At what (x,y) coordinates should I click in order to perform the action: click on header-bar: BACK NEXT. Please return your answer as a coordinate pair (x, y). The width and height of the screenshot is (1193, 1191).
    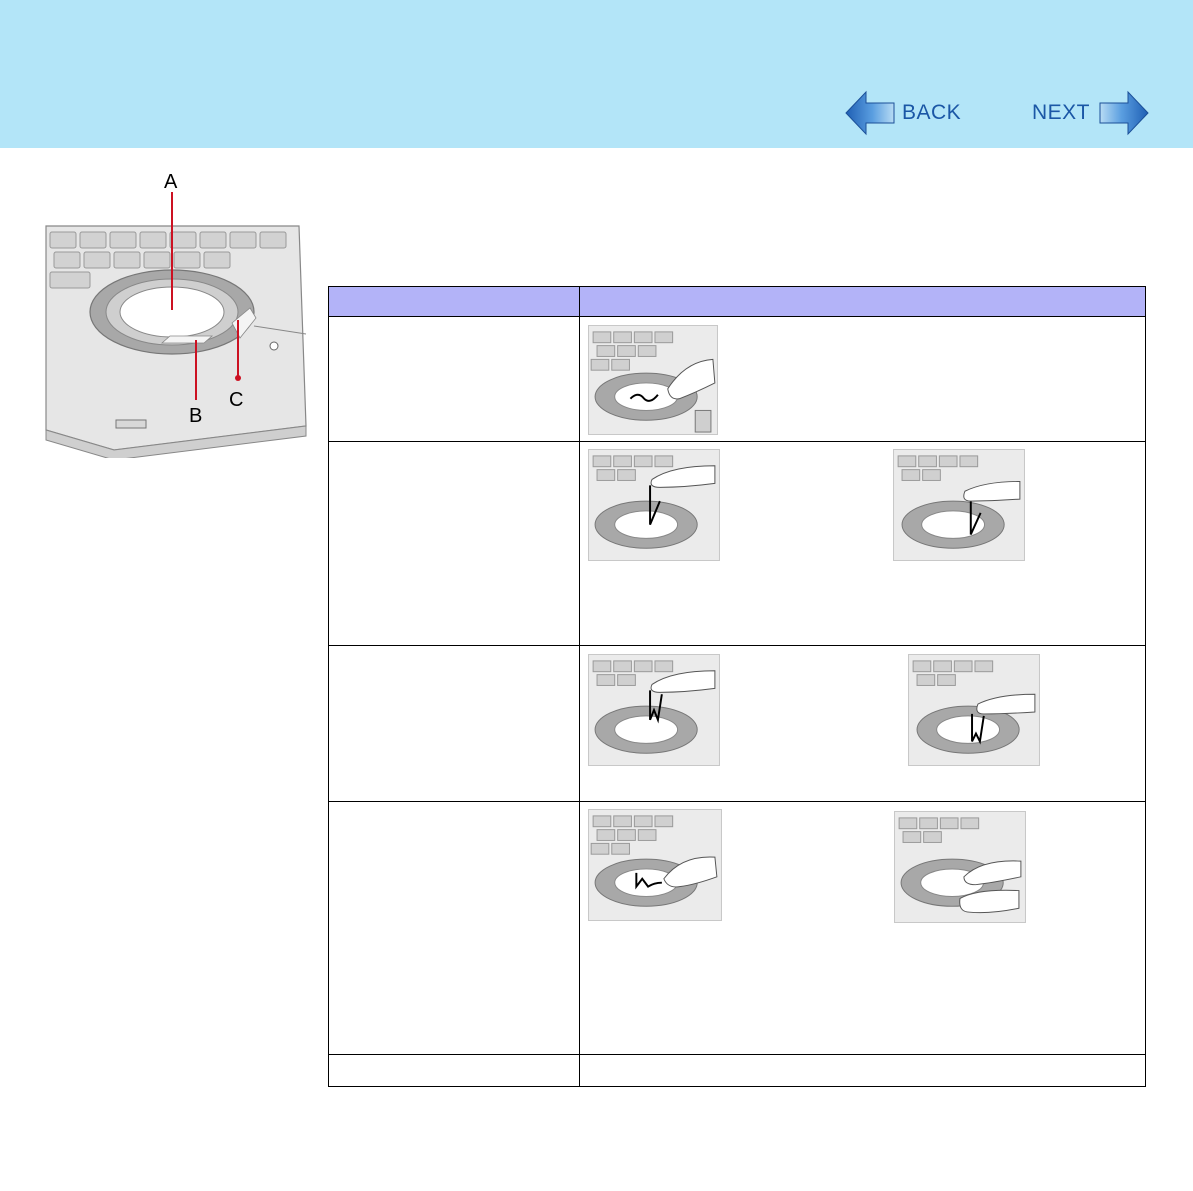
    Looking at the image, I should click on (596, 74).